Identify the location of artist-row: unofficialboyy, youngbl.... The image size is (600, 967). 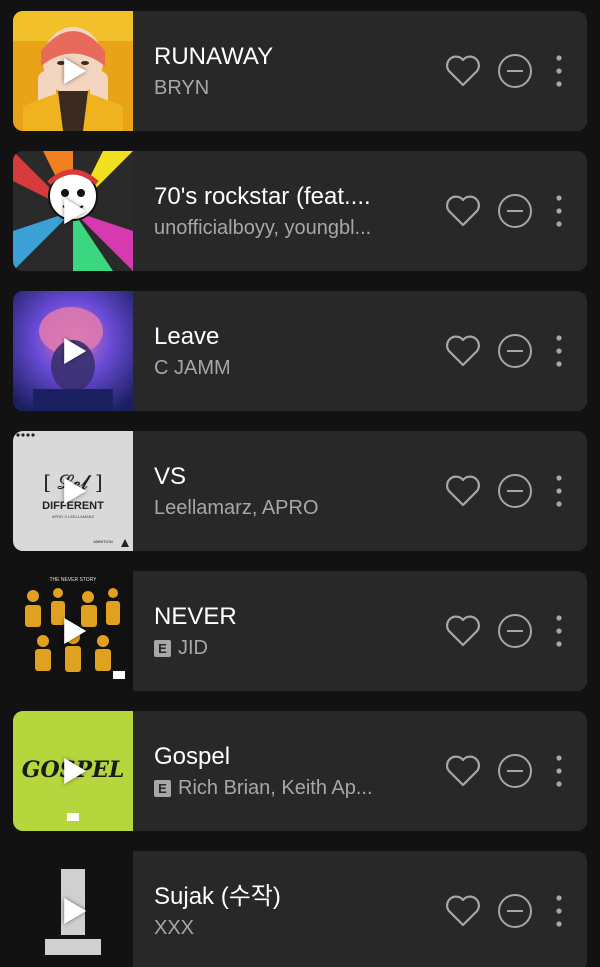
(279, 228).